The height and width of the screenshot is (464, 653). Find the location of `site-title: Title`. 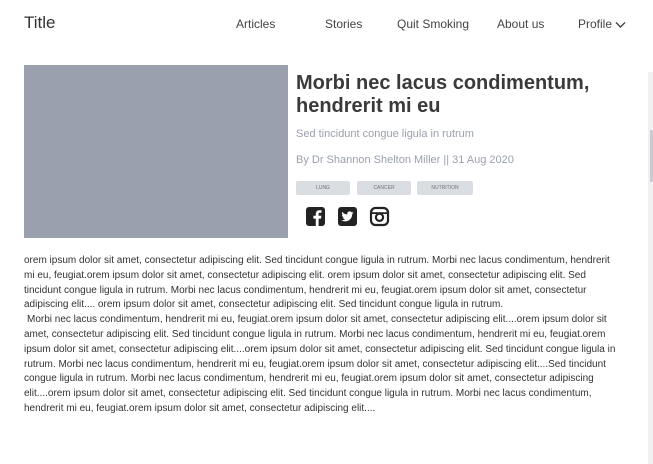

site-title: Title is located at coordinates (40, 23).